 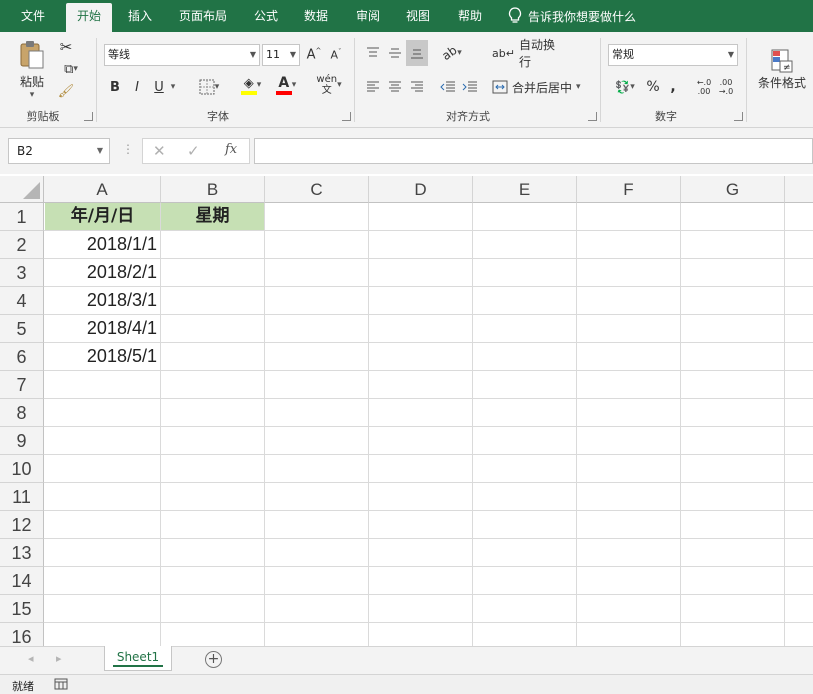 I want to click on row-header-13: 13, so click(x=22, y=553).